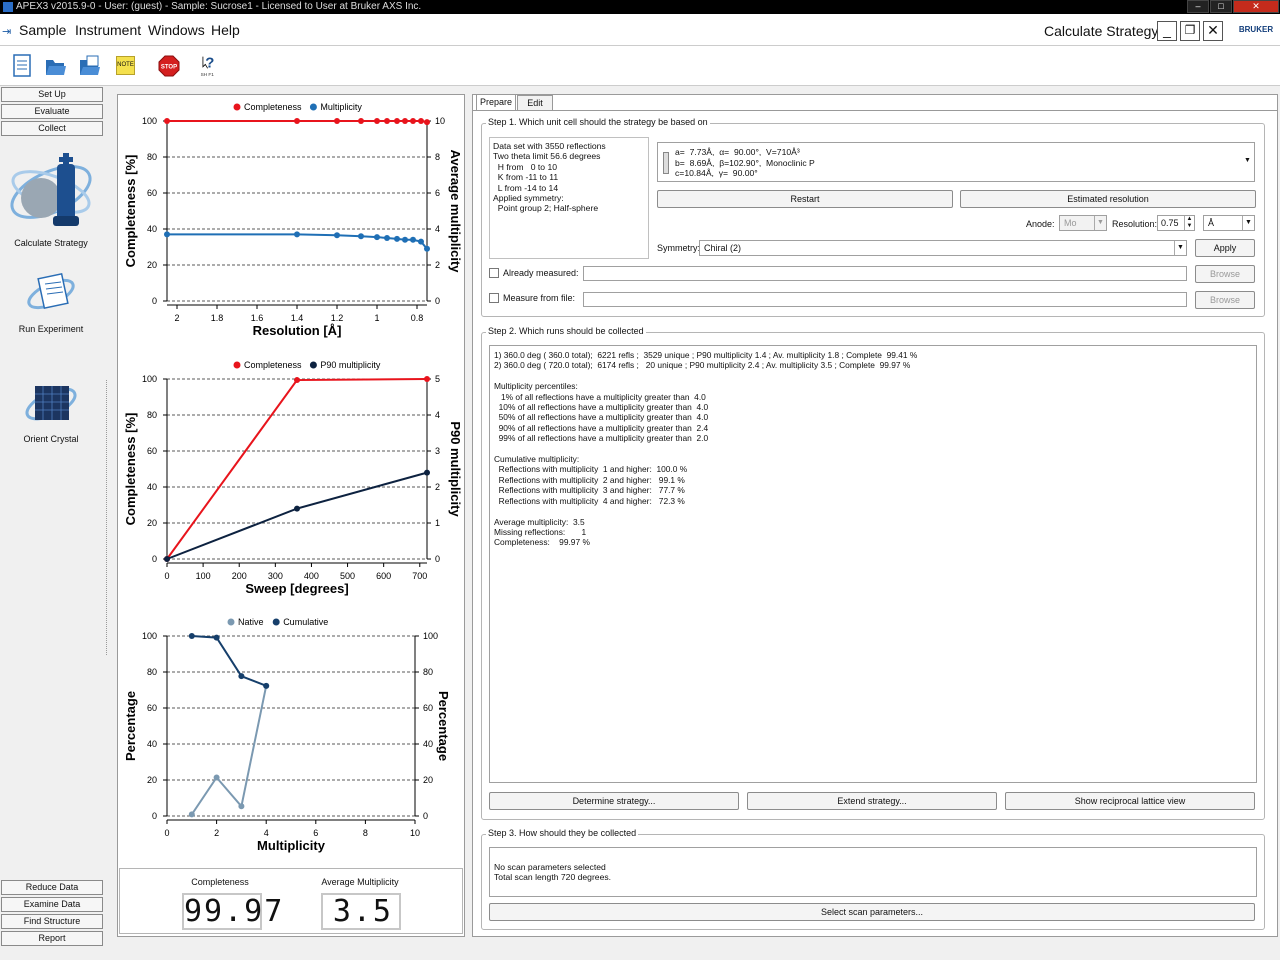 The height and width of the screenshot is (960, 1280). I want to click on open-folder-icon, so click(55, 66).